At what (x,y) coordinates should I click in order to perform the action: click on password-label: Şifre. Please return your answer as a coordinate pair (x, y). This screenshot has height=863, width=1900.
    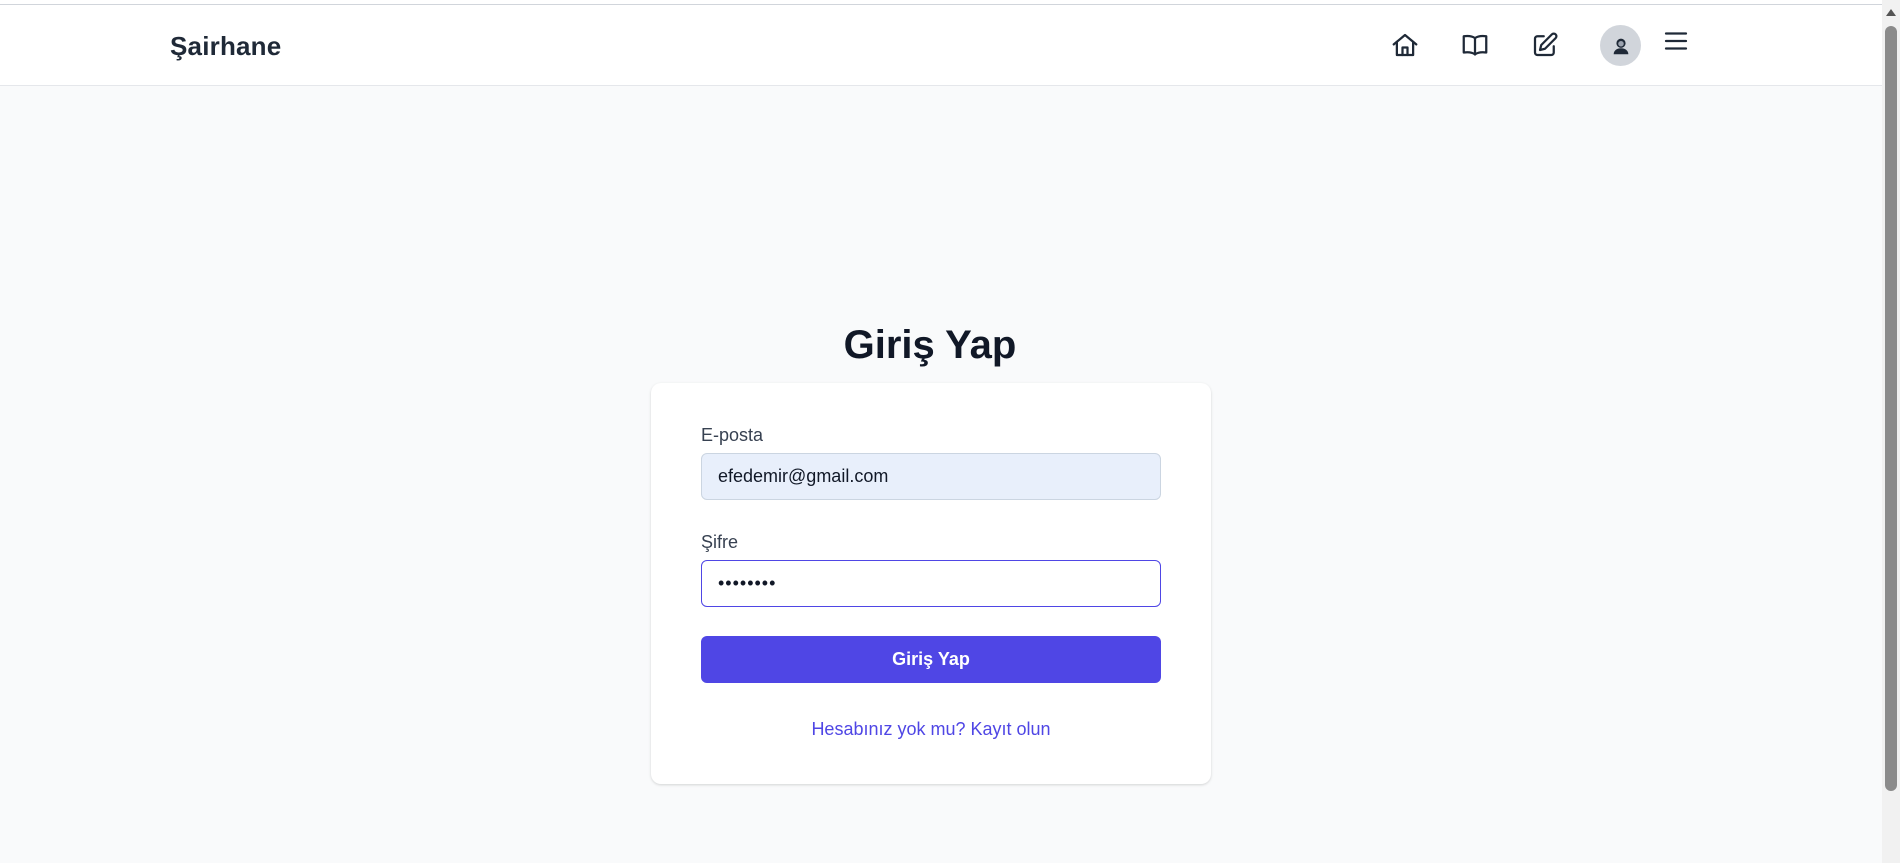
    Looking at the image, I should click on (720, 542).